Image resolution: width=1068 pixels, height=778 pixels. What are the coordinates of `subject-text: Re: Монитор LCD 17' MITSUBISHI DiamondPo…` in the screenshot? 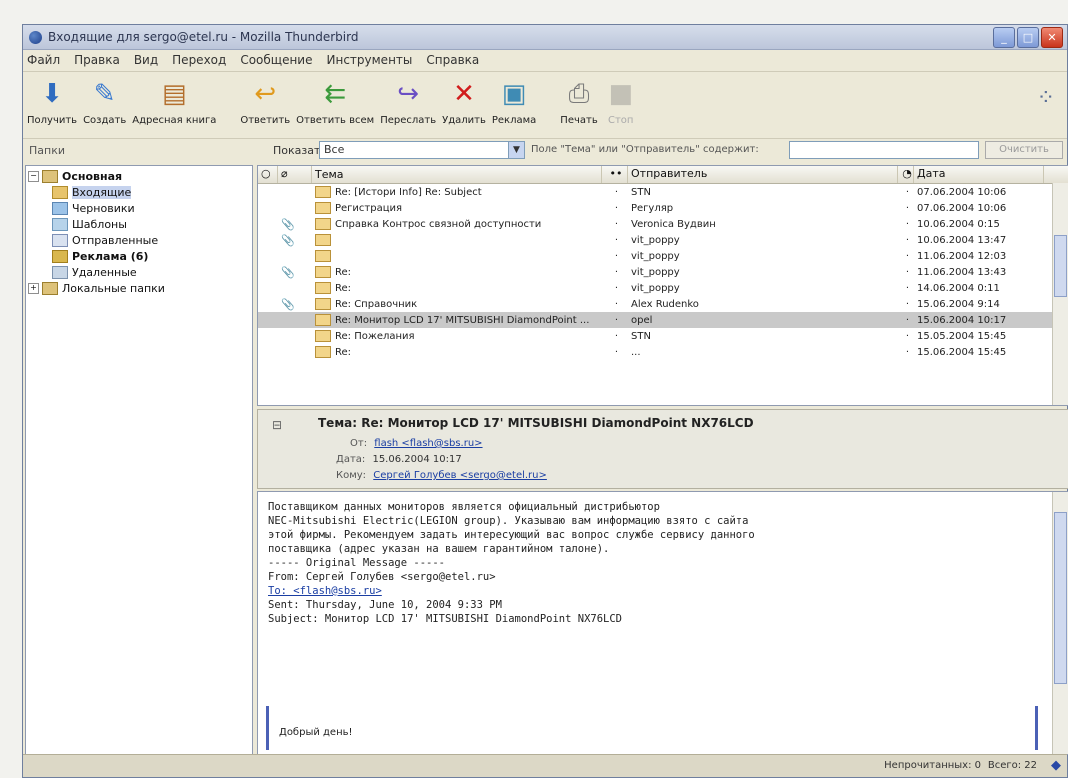 It's located at (462, 320).